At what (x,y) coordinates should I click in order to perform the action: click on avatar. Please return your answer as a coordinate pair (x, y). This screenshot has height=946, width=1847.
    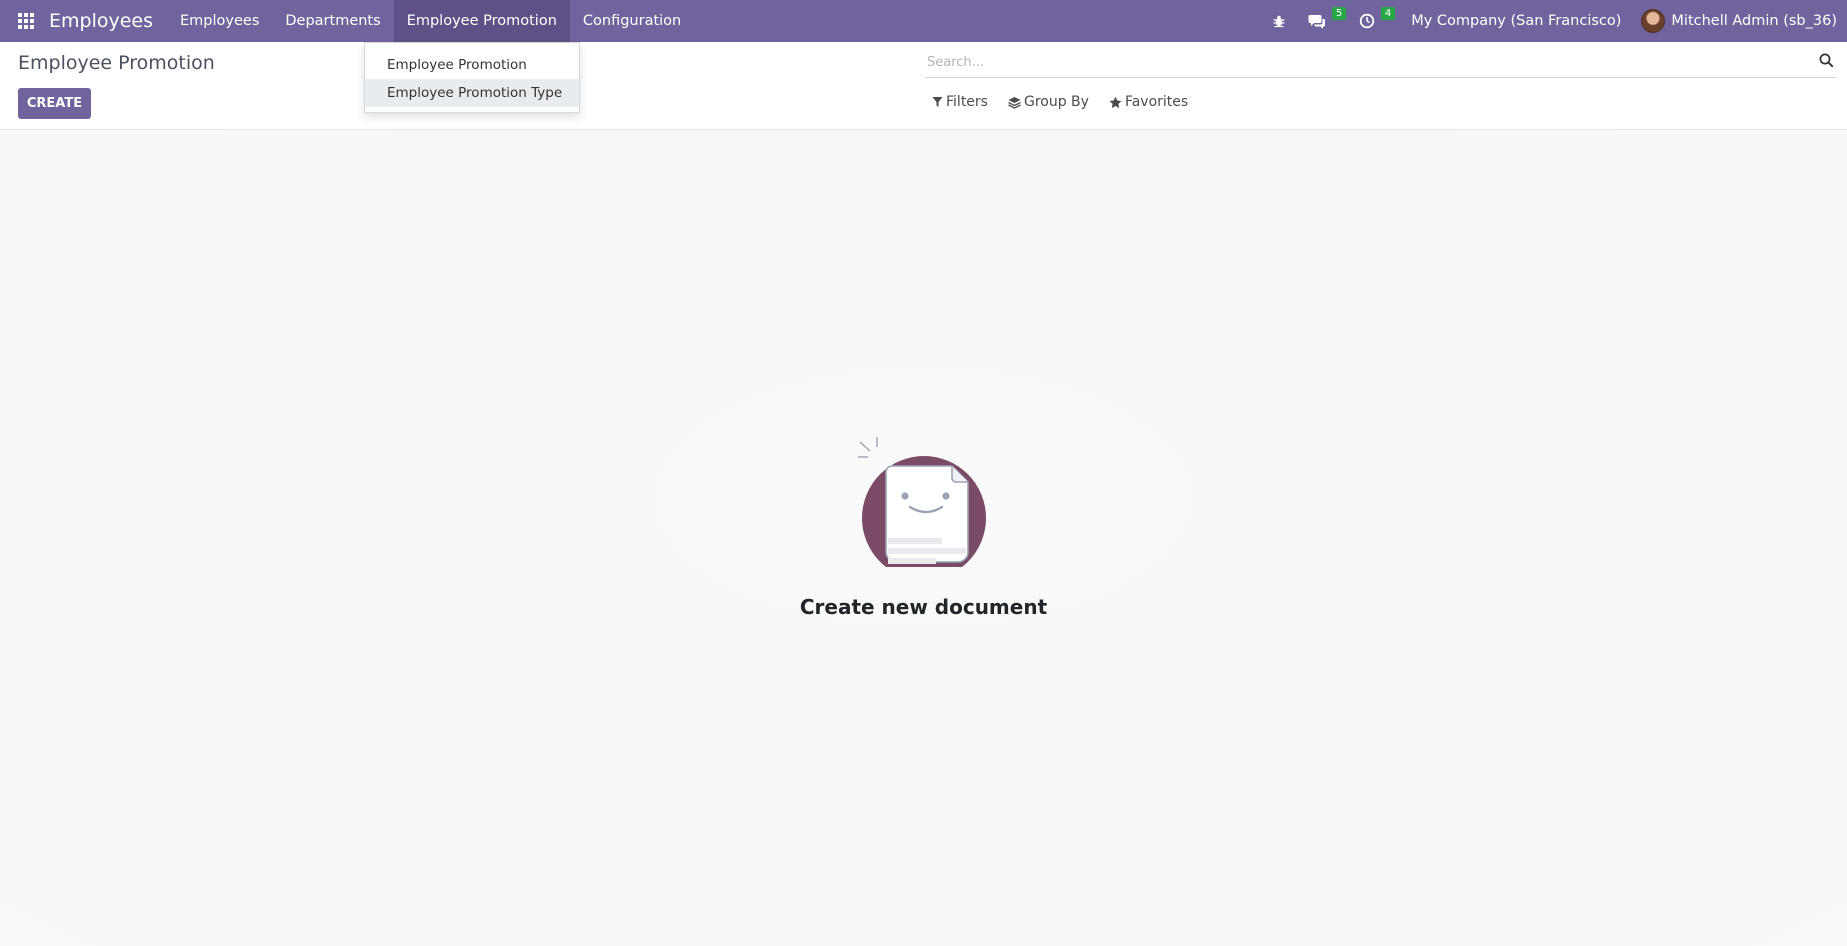
    Looking at the image, I should click on (1653, 21).